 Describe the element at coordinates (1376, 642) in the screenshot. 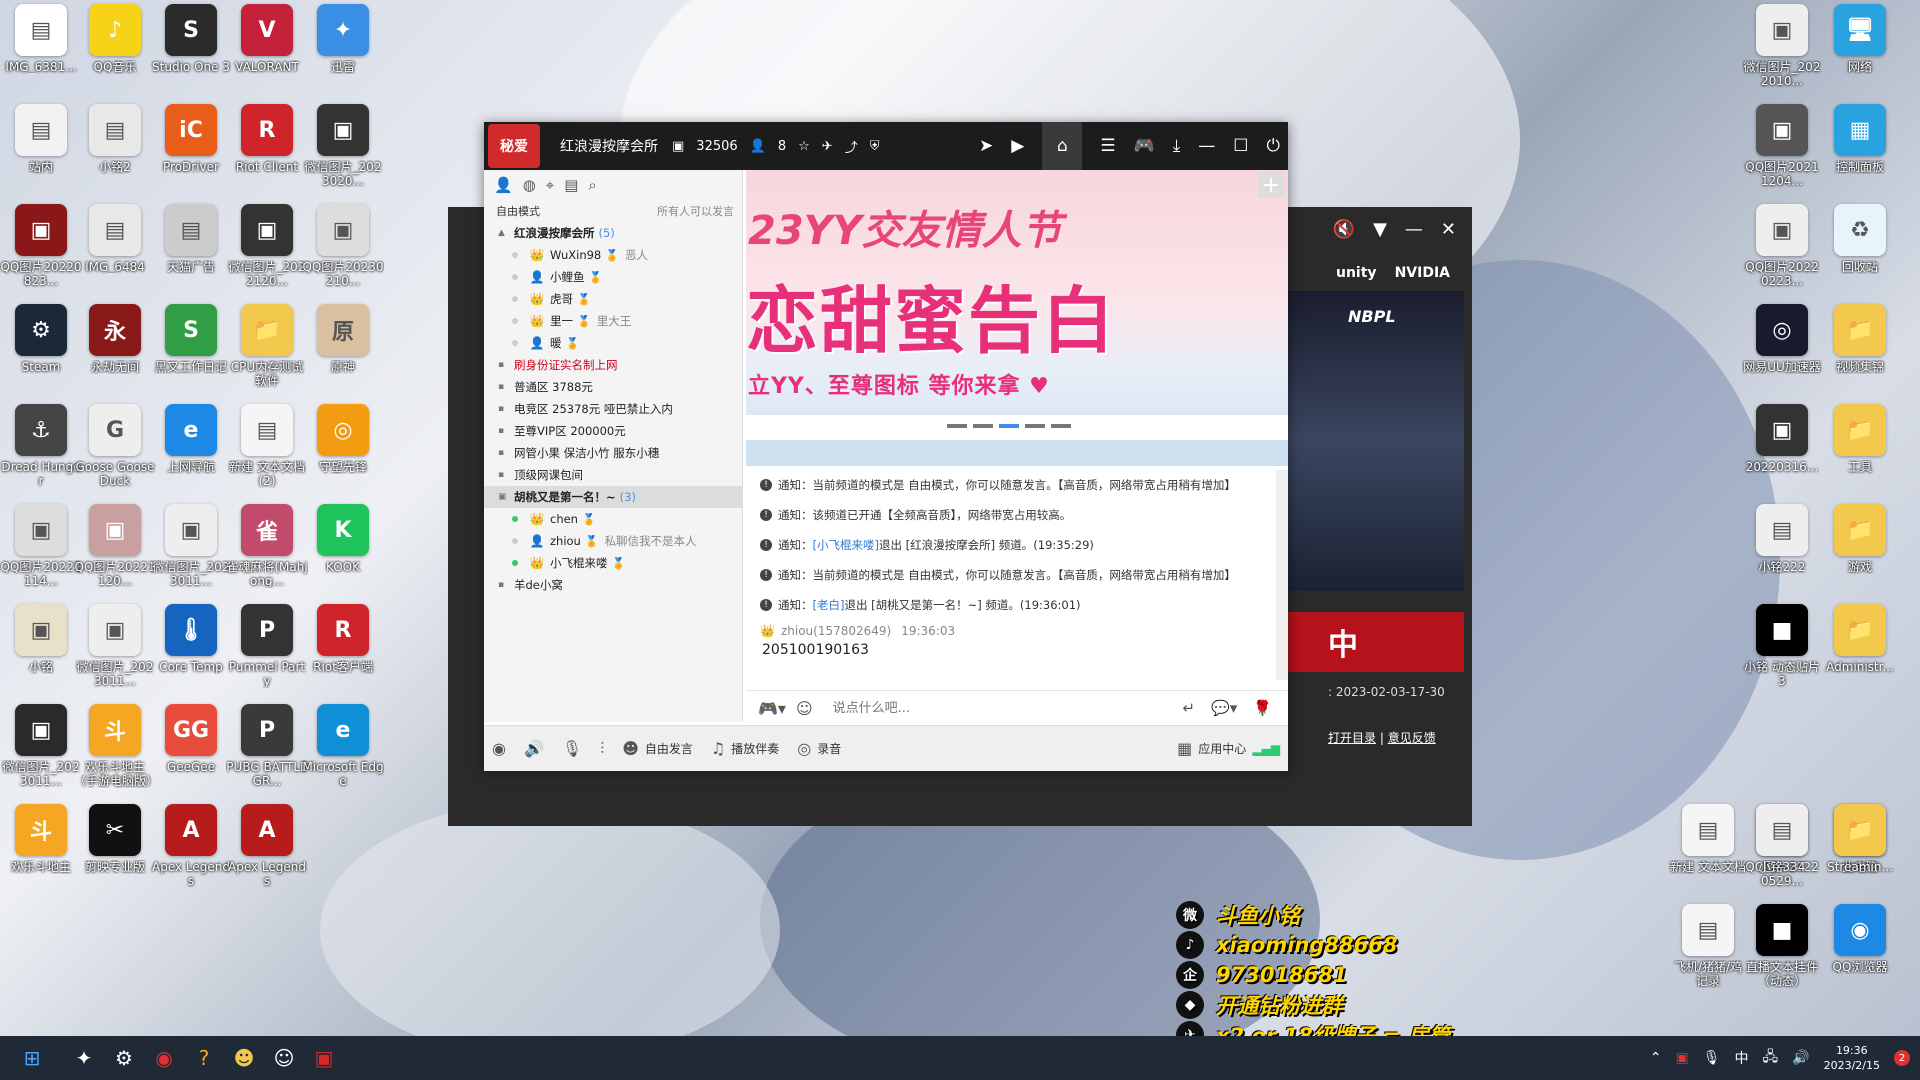

I see `status-button: 中` at that location.